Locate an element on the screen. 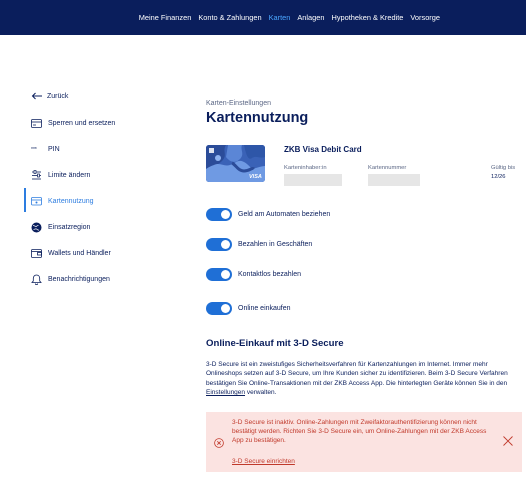  sidebar-item-benachrichtigungen: Benachrichtigungen is located at coordinates (70, 279).